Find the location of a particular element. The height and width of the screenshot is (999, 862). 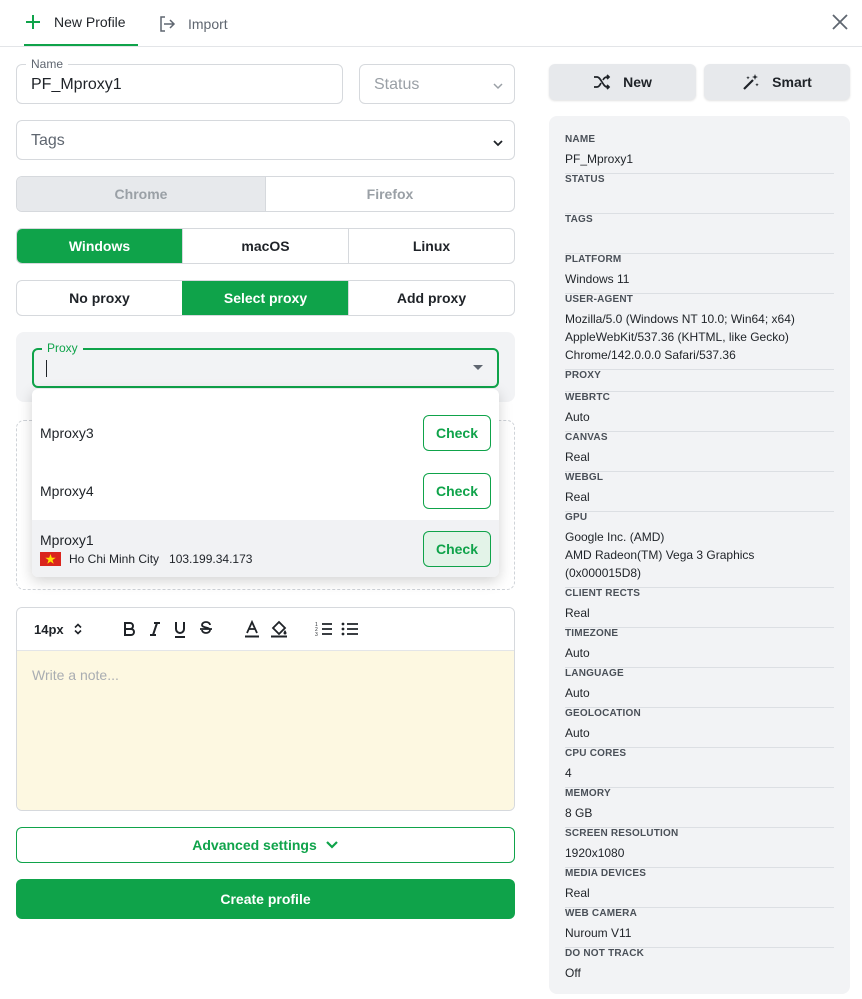

summary-key: WEBGL is located at coordinates (584, 477).